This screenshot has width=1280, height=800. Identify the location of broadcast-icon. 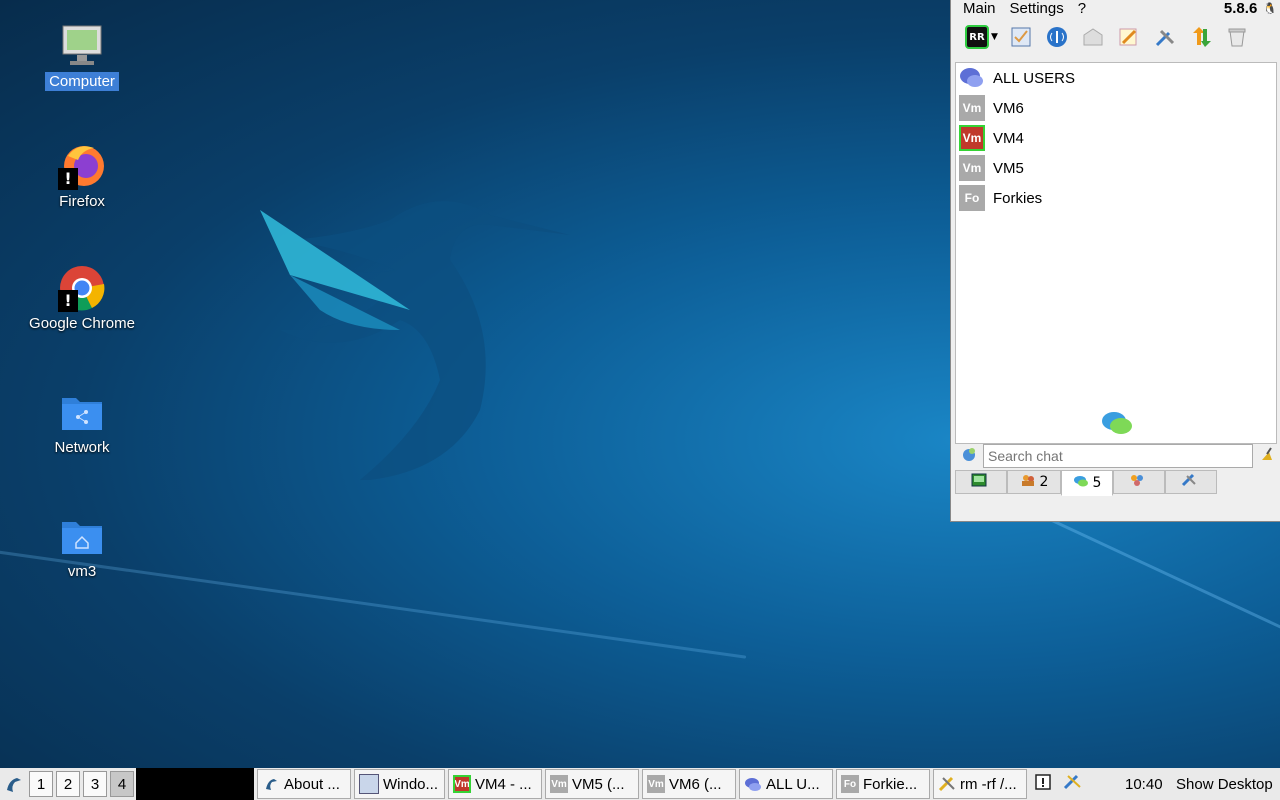
(1057, 37).